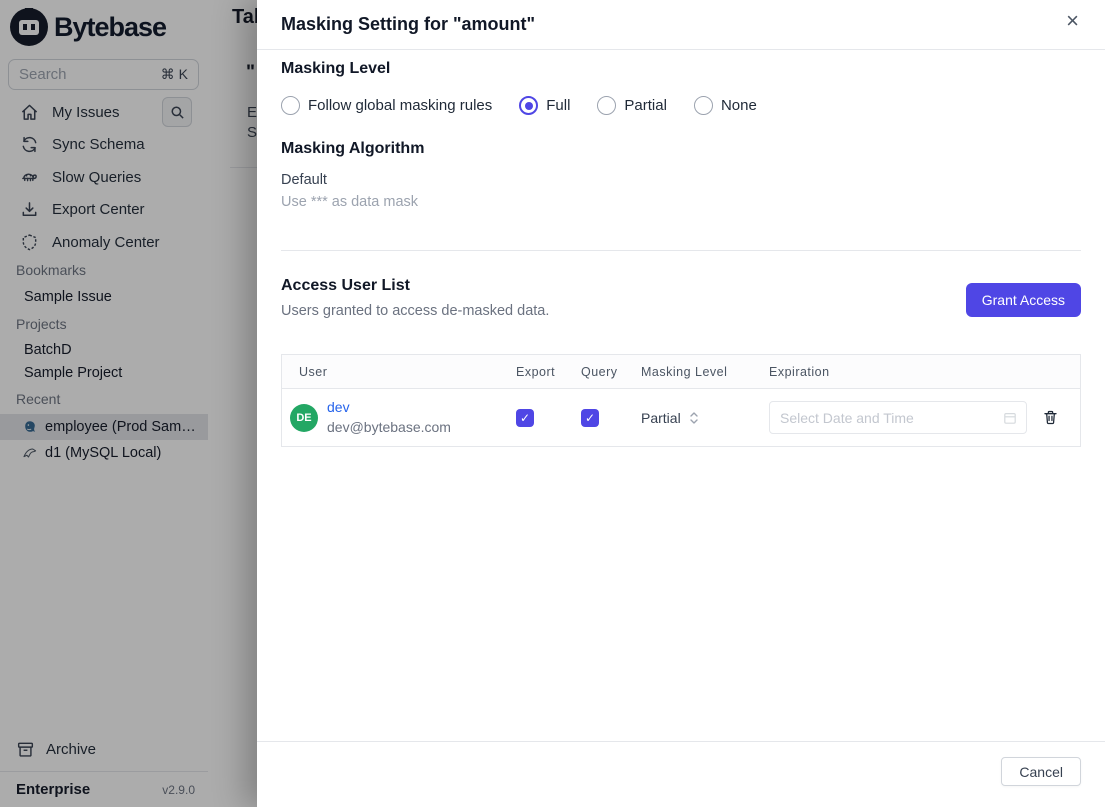 The image size is (1105, 807). Describe the element at coordinates (304, 180) in the screenshot. I see `algorithm-name: Default` at that location.